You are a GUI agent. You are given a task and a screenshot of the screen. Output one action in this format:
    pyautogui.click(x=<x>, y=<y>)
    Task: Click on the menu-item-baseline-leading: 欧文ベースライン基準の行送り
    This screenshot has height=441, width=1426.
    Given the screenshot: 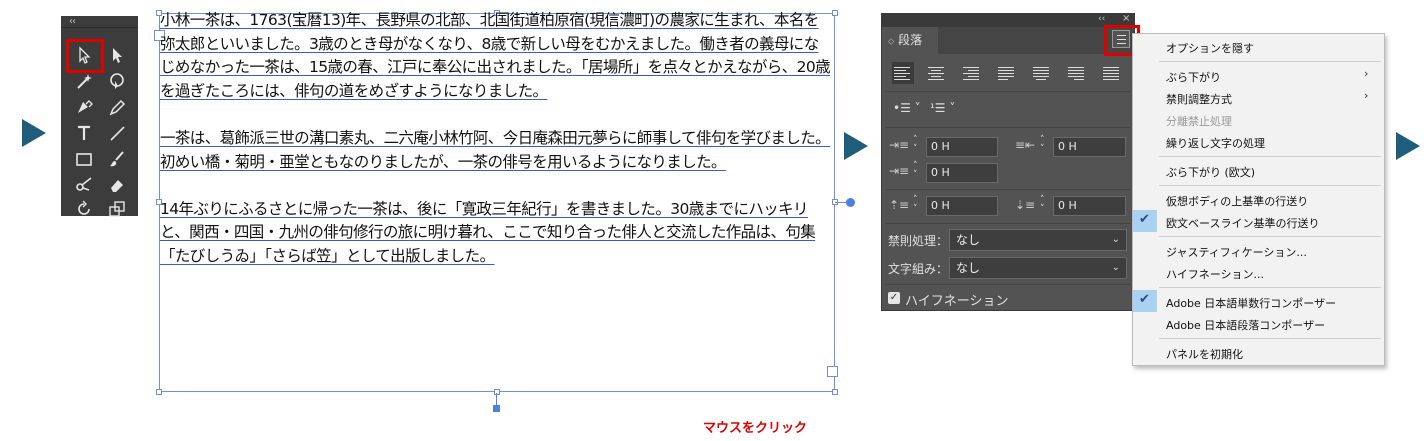 What is the action you would take?
    pyautogui.click(x=1242, y=223)
    